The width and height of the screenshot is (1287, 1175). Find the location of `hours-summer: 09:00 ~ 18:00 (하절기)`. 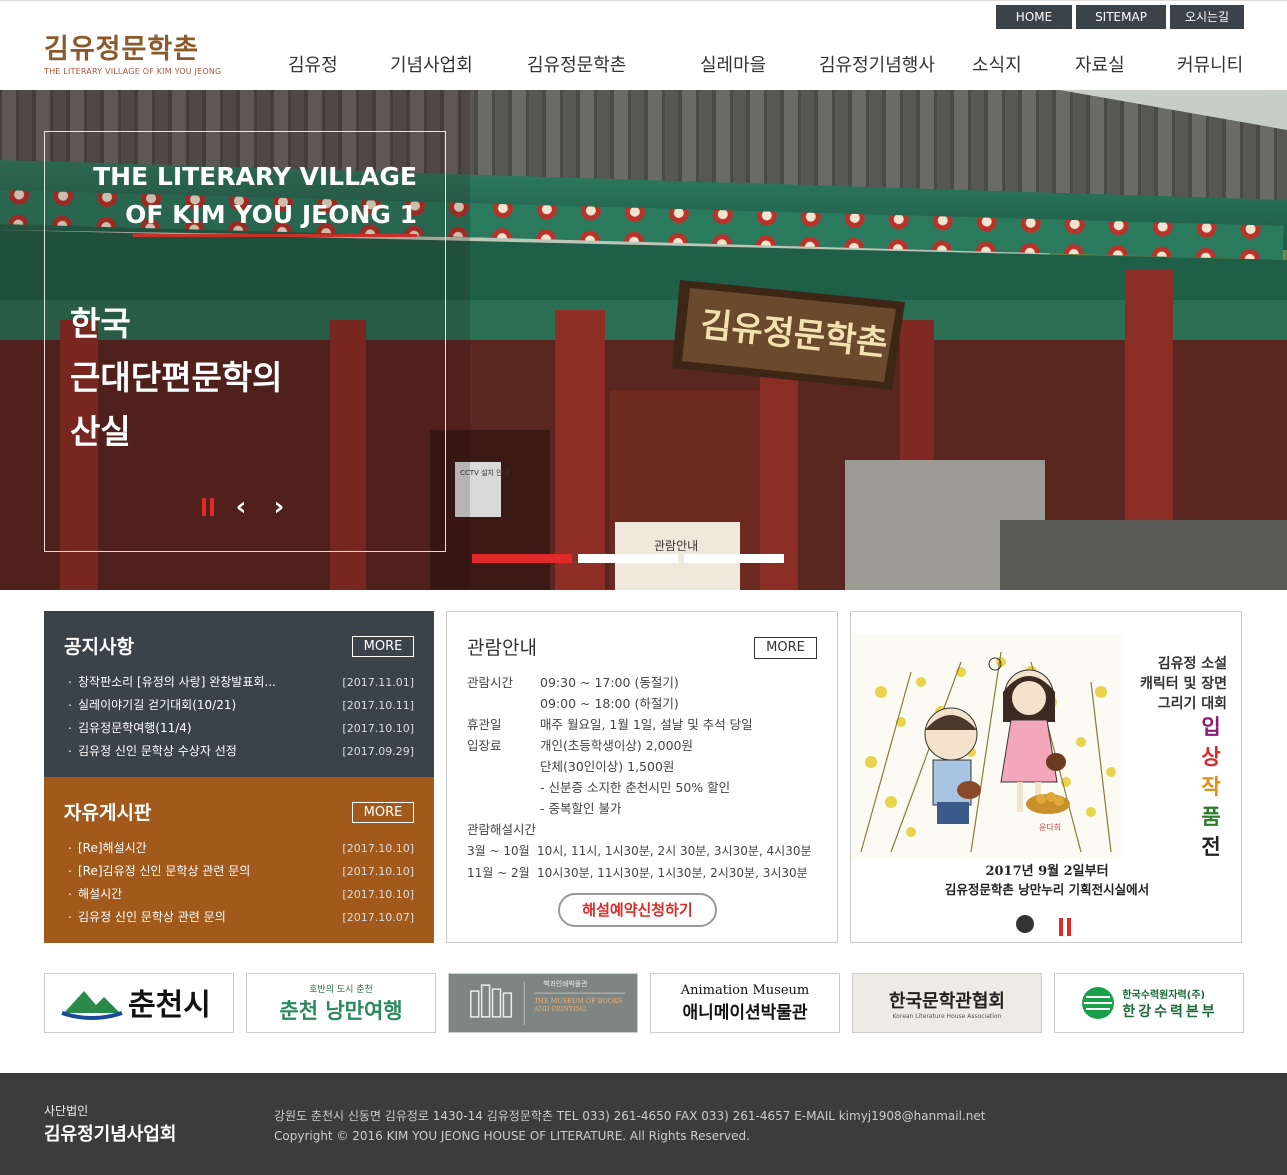

hours-summer: 09:00 ~ 18:00 (하절기) is located at coordinates (609, 703).